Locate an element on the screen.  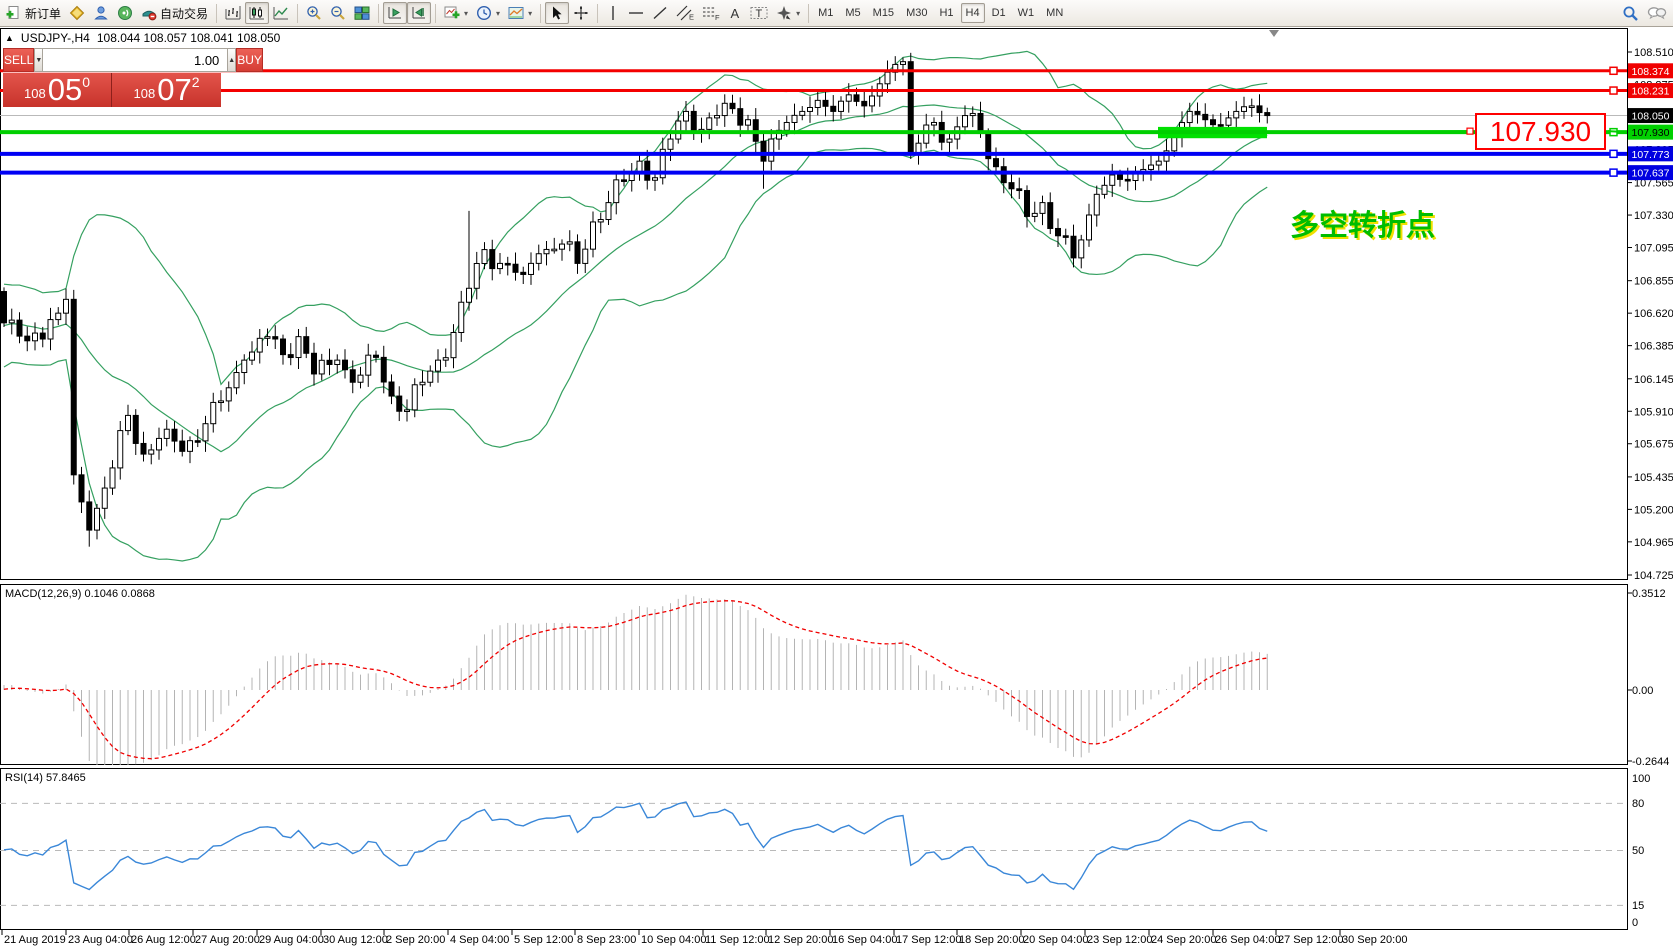
periods-button: ▾ is located at coordinates (488, 13).